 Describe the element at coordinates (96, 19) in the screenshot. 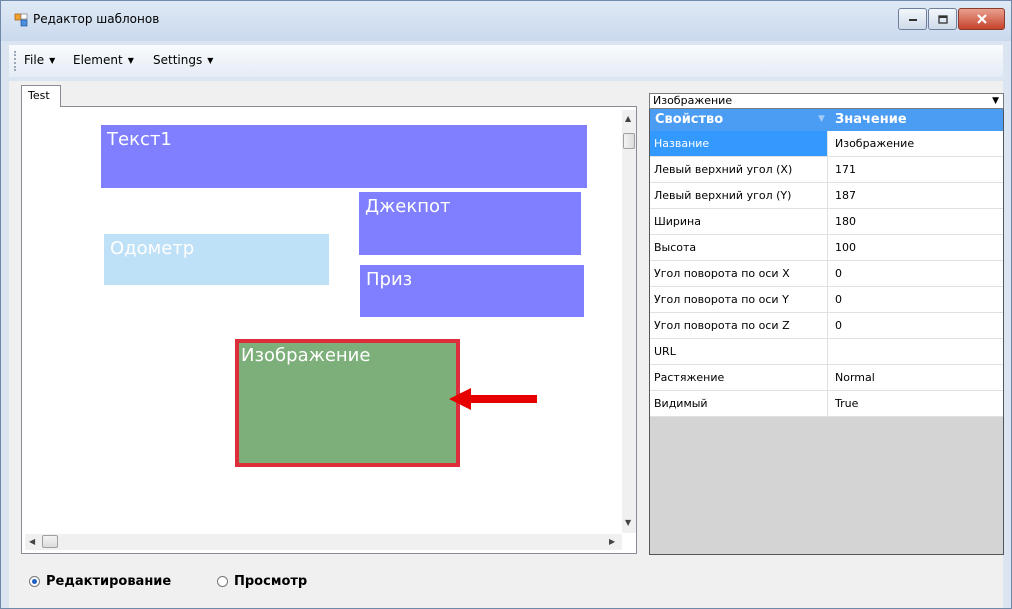

I see `window-title: Редактор шаблонов` at that location.